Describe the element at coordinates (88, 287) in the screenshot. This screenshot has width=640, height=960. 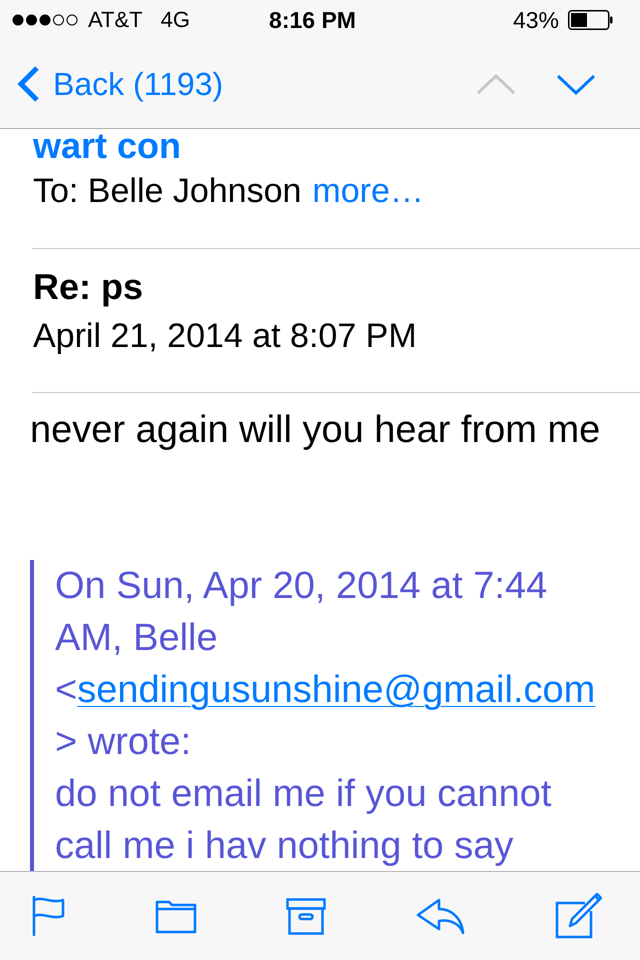
I see `message-subject: Re: ps` at that location.